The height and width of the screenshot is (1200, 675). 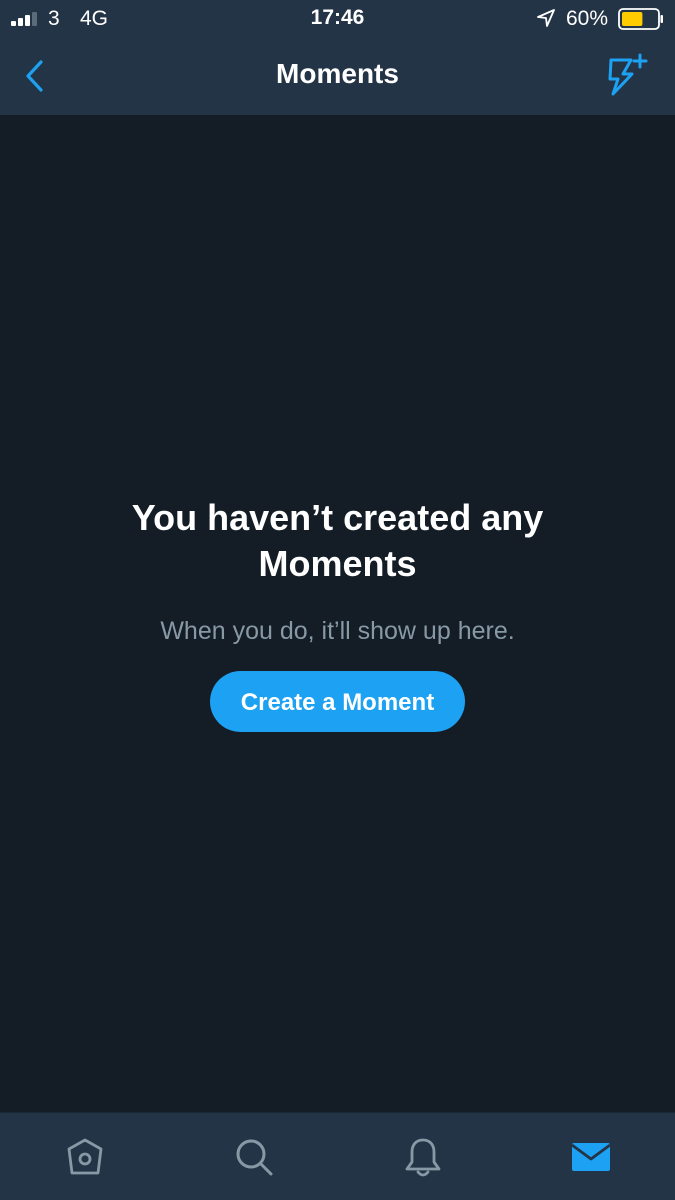 What do you see at coordinates (337, 540) in the screenshot?
I see `empty-state-title: You haven’t created any Moments` at bounding box center [337, 540].